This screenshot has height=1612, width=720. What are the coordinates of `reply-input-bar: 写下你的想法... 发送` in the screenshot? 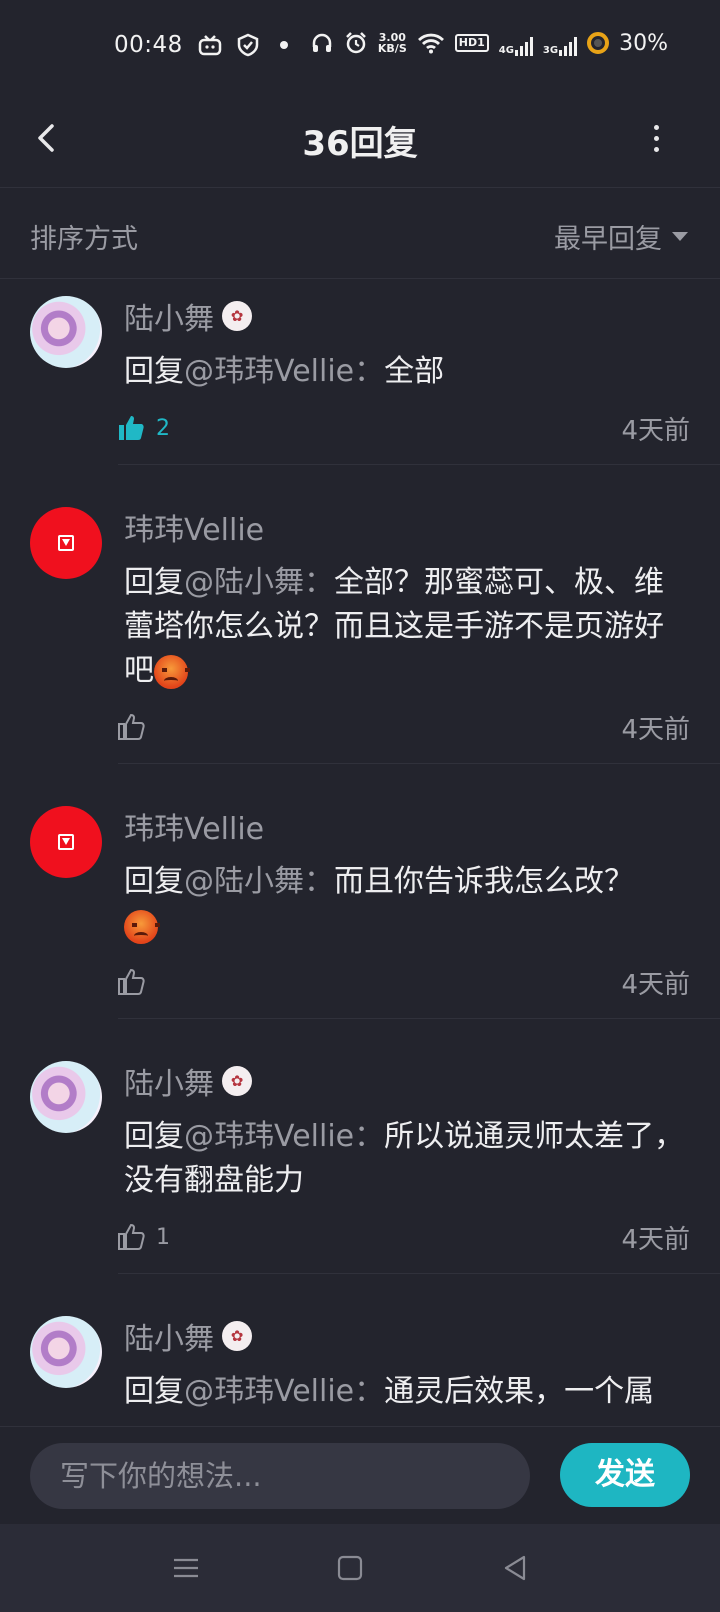 It's located at (360, 1475).